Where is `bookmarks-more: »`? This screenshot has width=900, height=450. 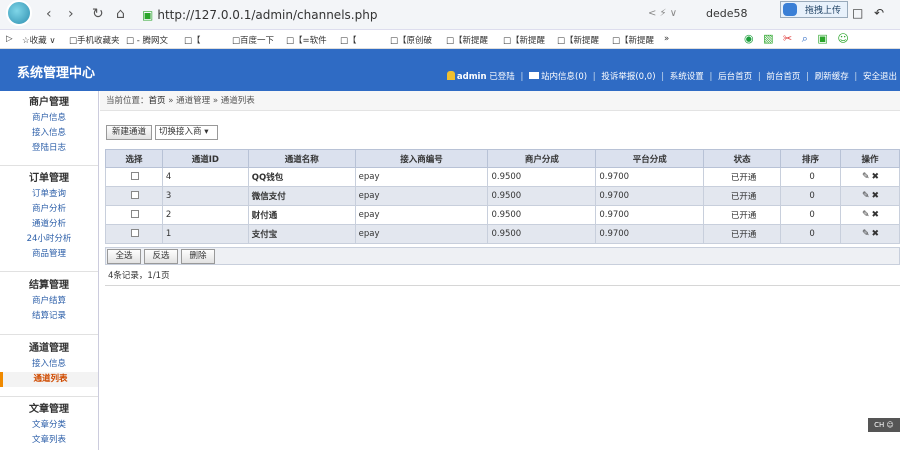
bookmarks-more: » is located at coordinates (666, 39).